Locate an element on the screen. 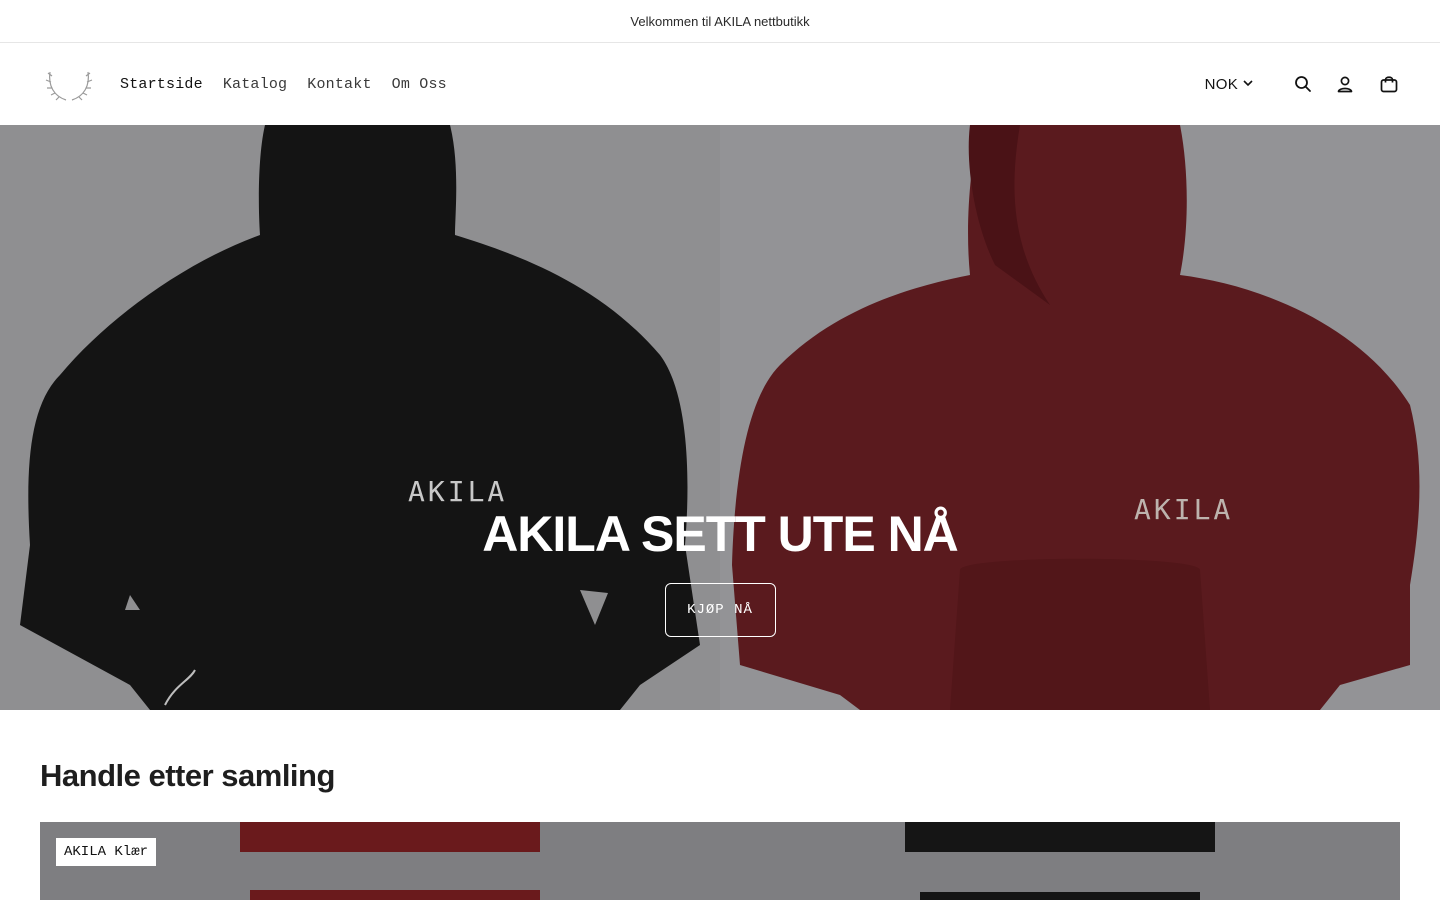 Image resolution: width=1440 pixels, height=900 pixels. shop-now-button: KJØP NÅ is located at coordinates (720, 610).